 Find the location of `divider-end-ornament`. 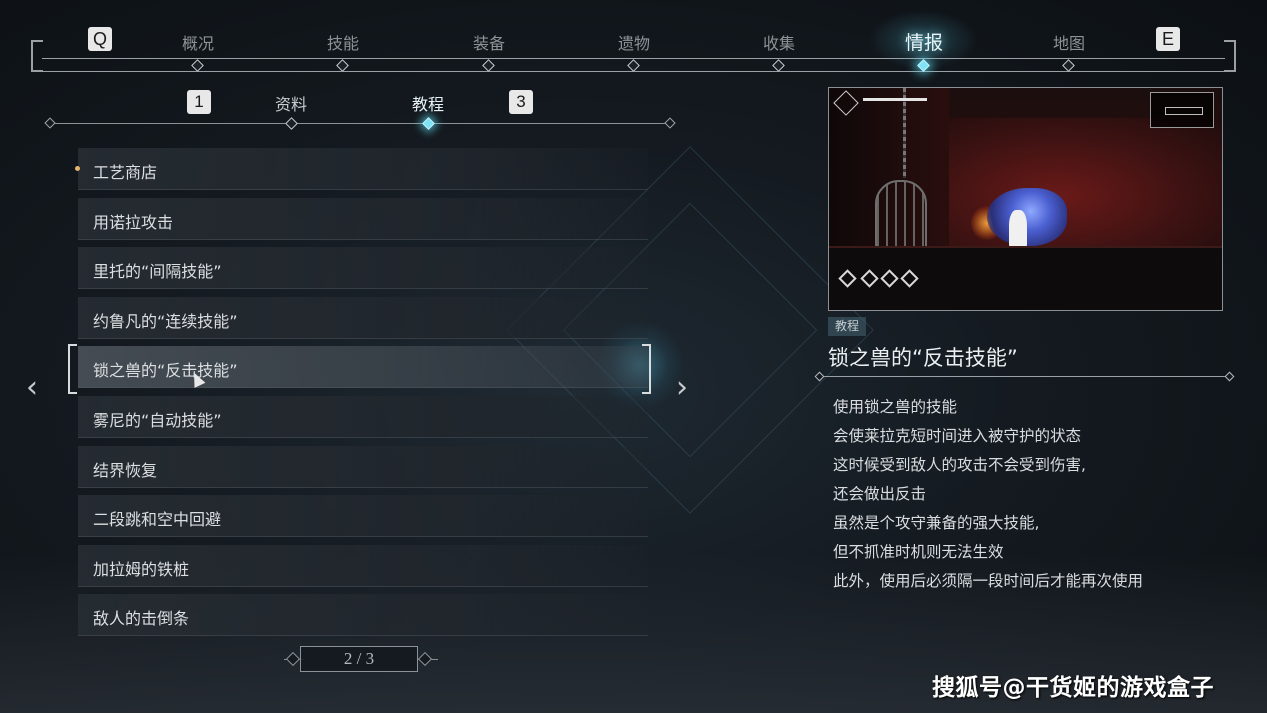

divider-end-ornament is located at coordinates (1229, 376).